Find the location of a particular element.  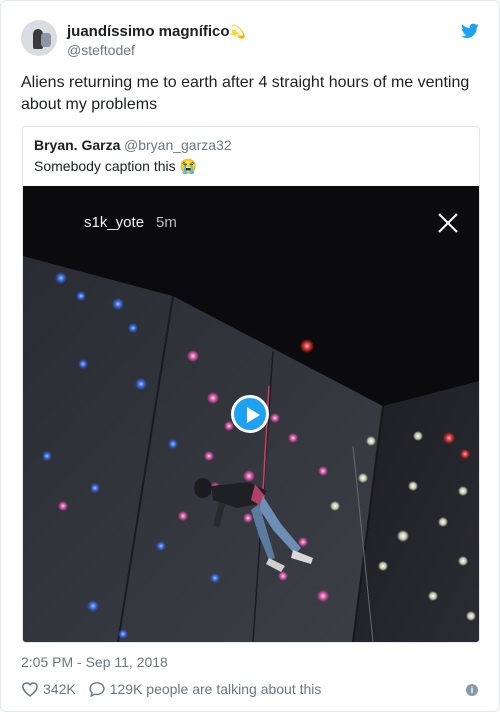

twitter-bird-icon is located at coordinates (470, 31).